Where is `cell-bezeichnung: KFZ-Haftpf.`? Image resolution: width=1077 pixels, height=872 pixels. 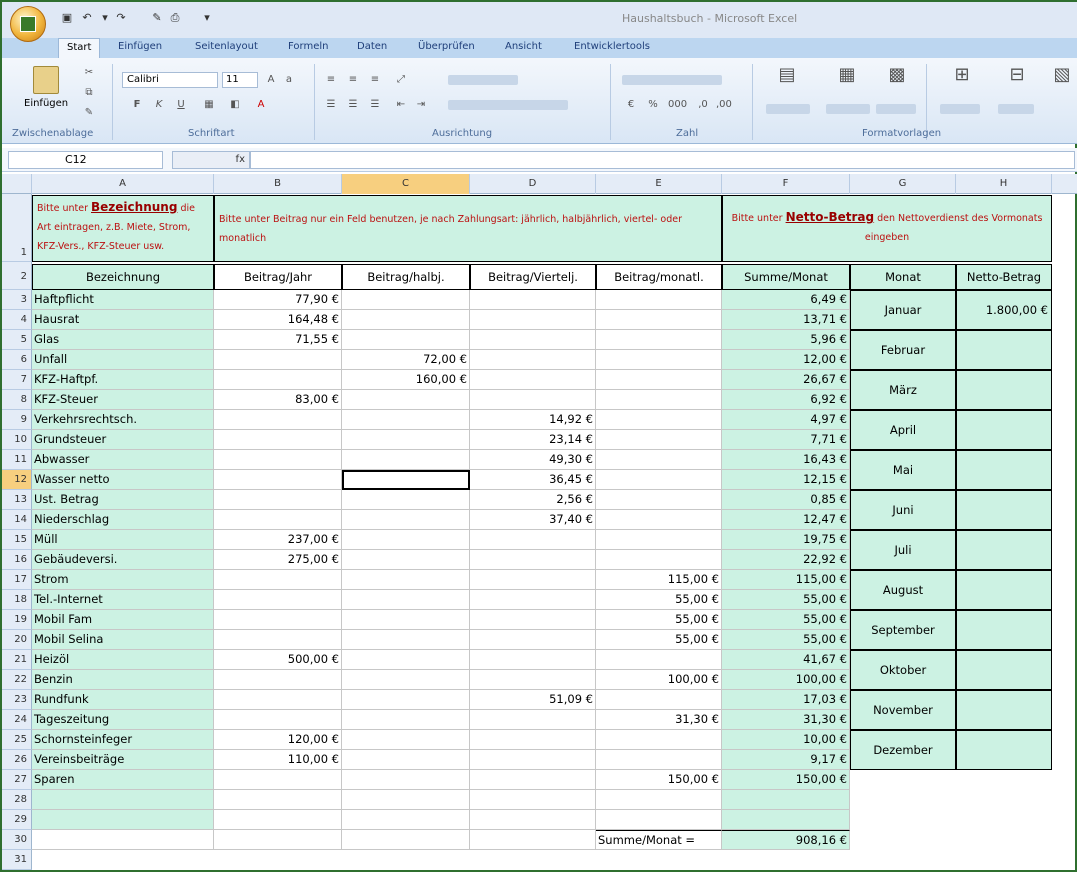
cell-bezeichnung: KFZ-Haftpf. is located at coordinates (123, 380).